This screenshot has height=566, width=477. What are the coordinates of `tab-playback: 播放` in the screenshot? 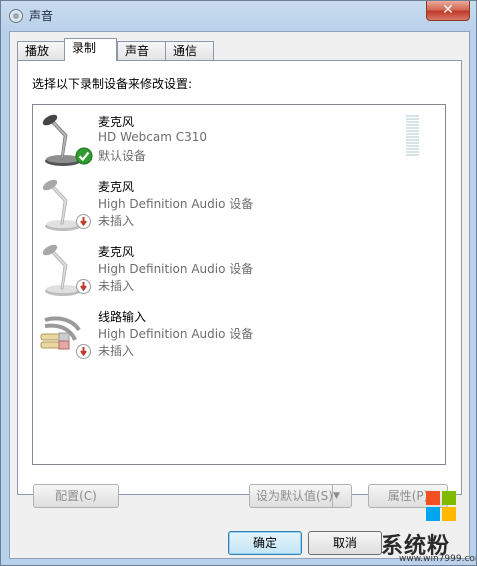 It's located at (41, 50).